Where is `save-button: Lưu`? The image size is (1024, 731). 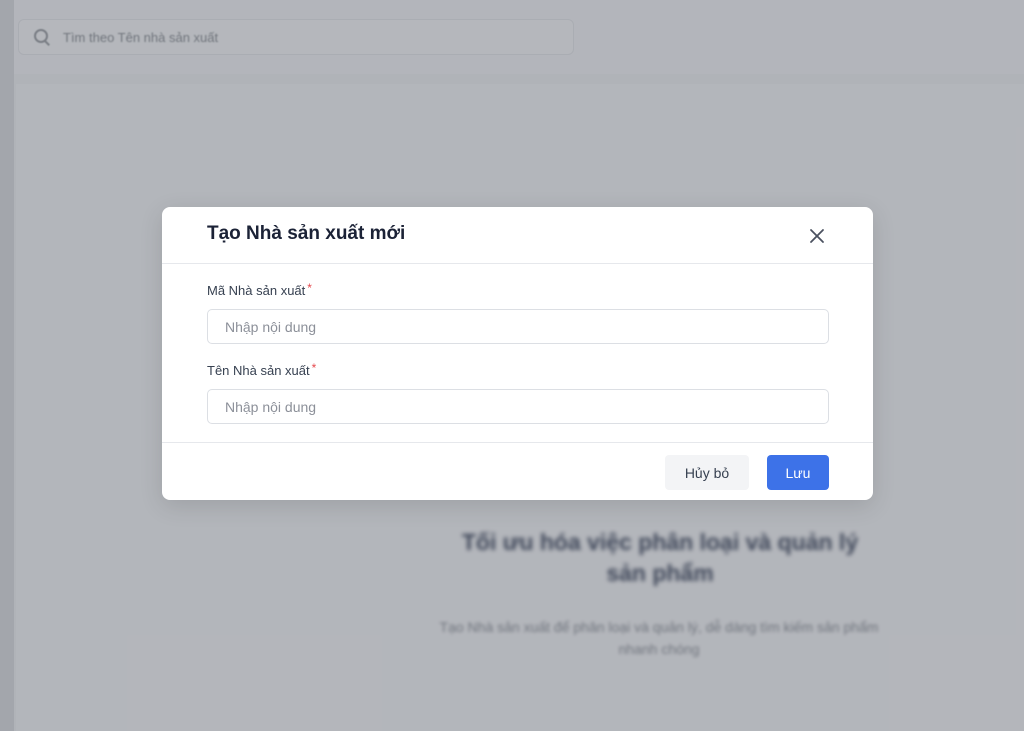 save-button: Lưu is located at coordinates (798, 472).